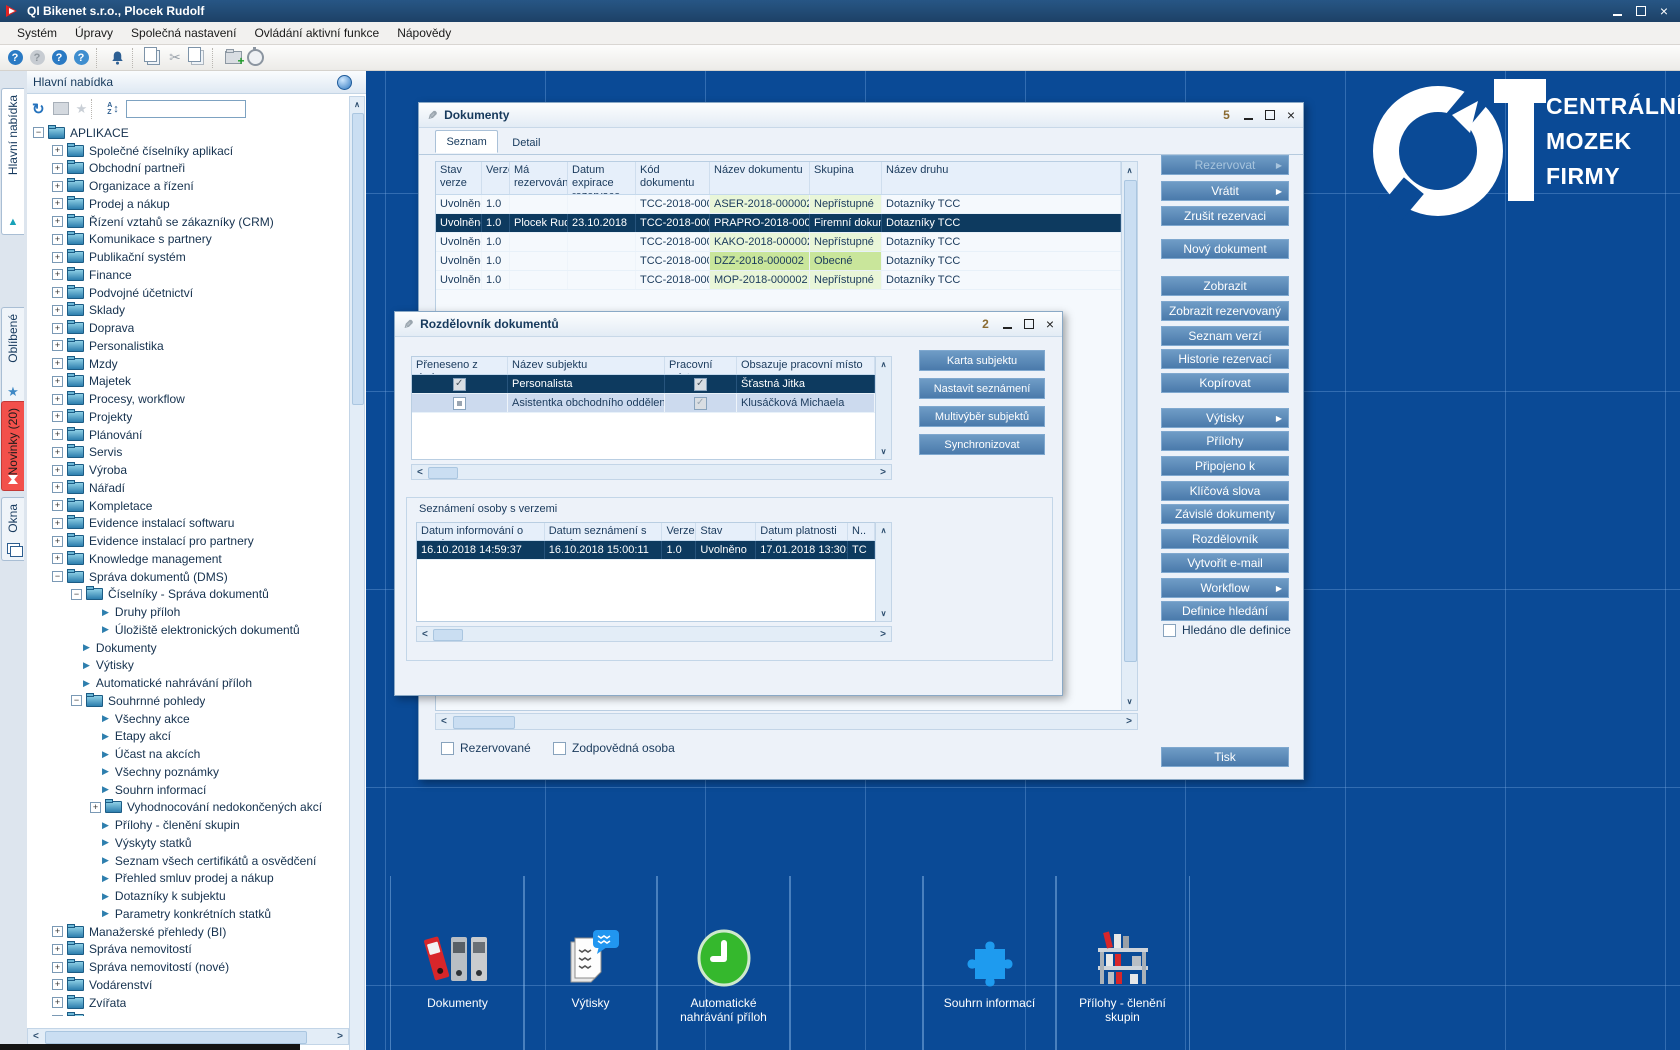 The width and height of the screenshot is (1680, 1050). What do you see at coordinates (654, 634) in the screenshot?
I see `versions-horizontal-scrollbar: < >` at bounding box center [654, 634].